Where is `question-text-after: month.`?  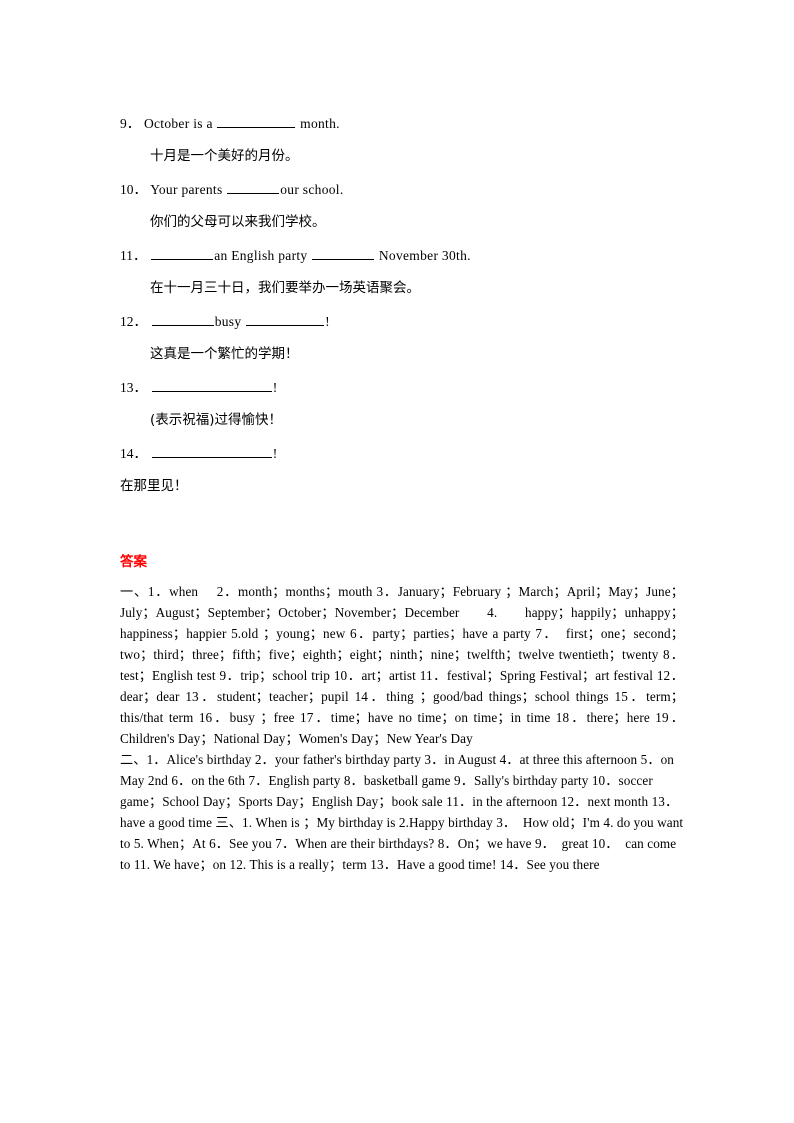
question-text-after: month. is located at coordinates (320, 123).